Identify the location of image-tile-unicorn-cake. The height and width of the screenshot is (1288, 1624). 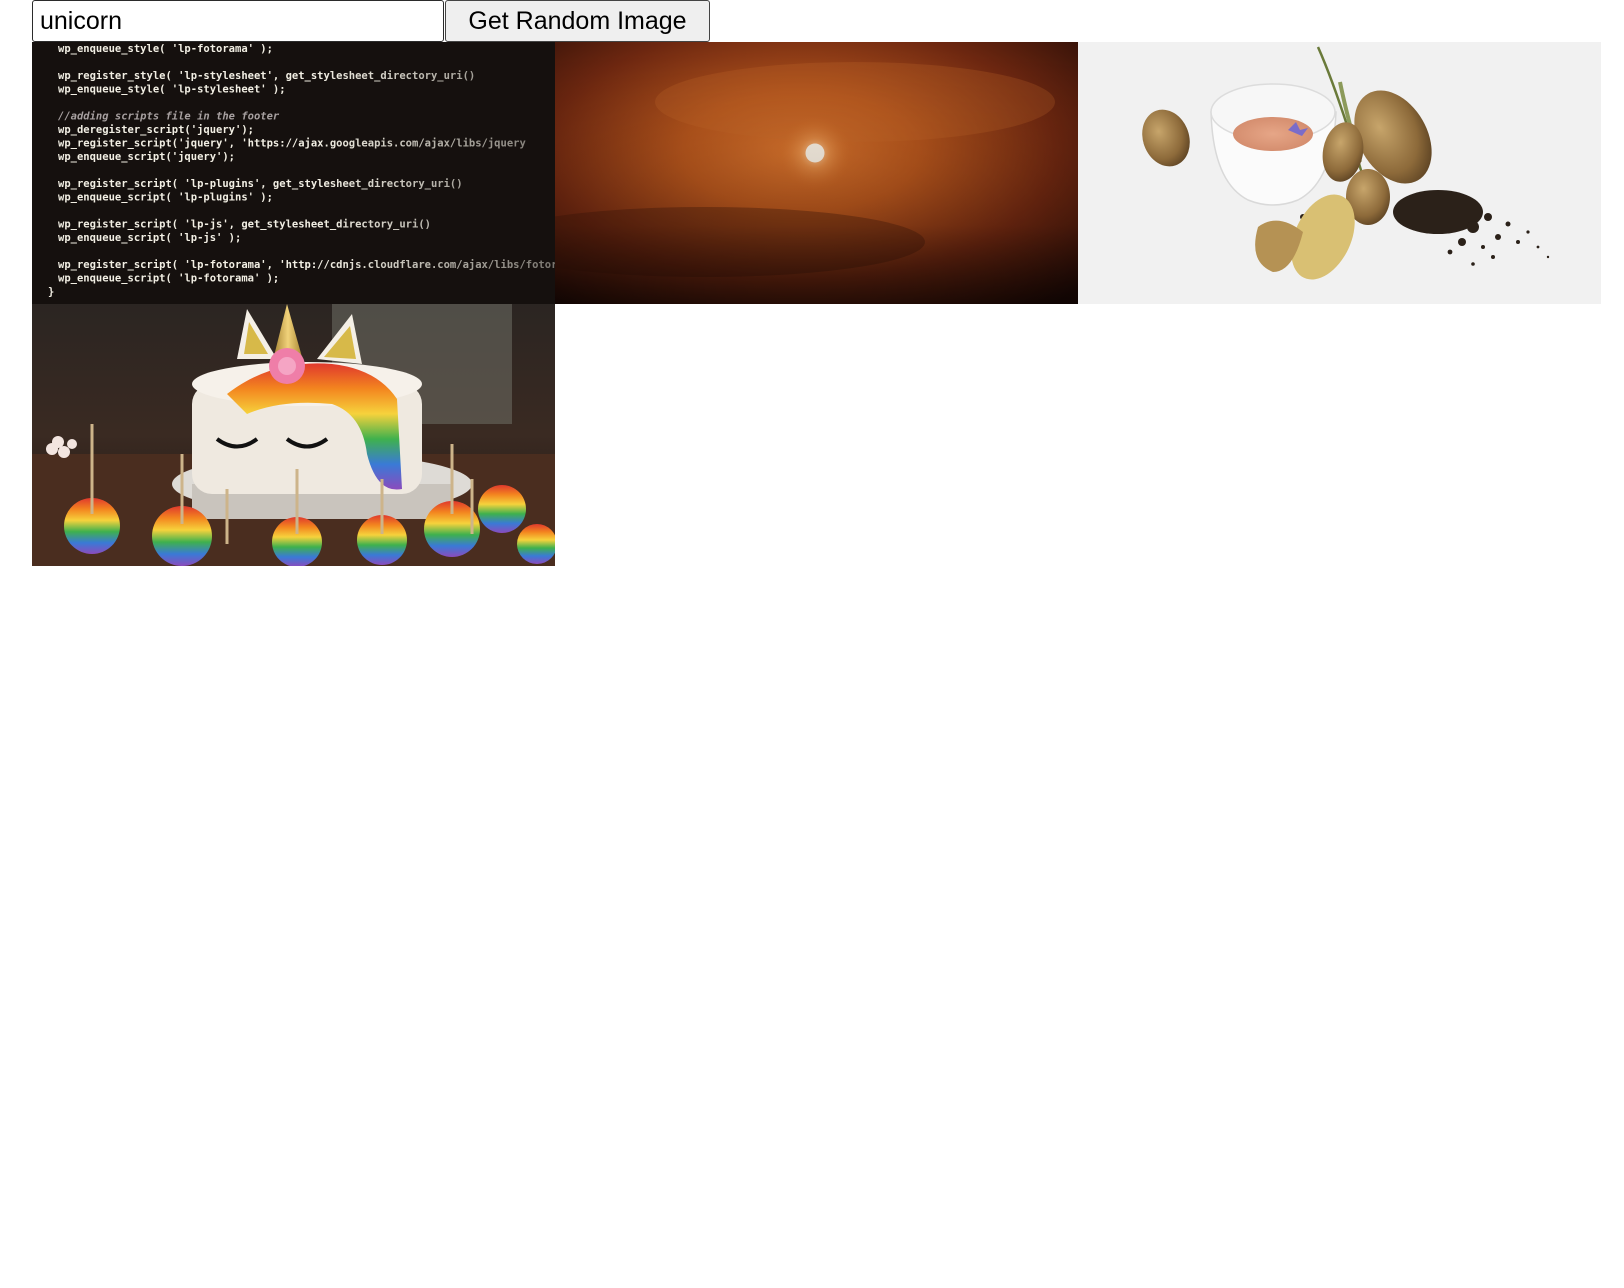
(293, 435).